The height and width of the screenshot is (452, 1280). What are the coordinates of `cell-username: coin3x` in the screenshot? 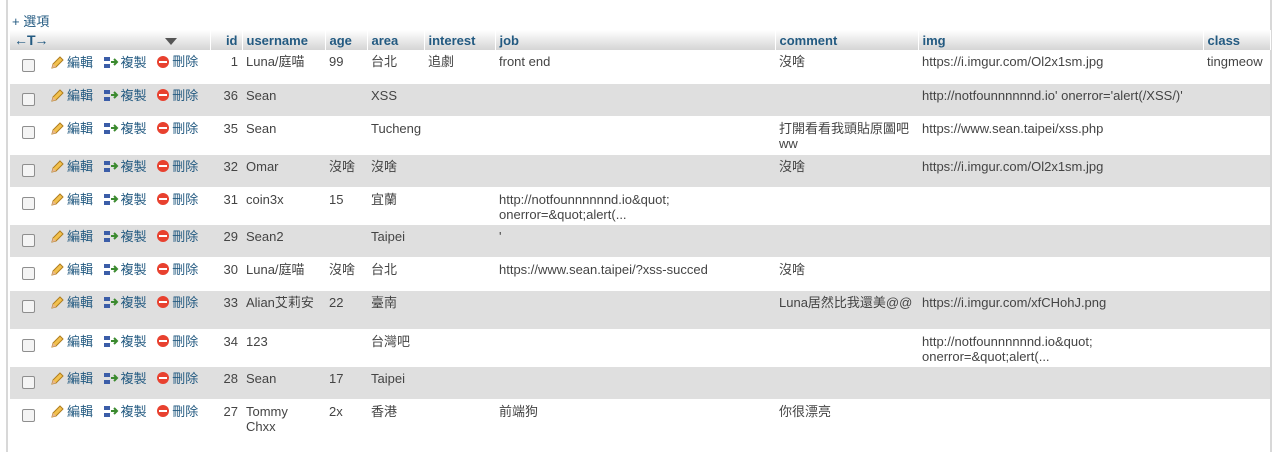 It's located at (283, 206).